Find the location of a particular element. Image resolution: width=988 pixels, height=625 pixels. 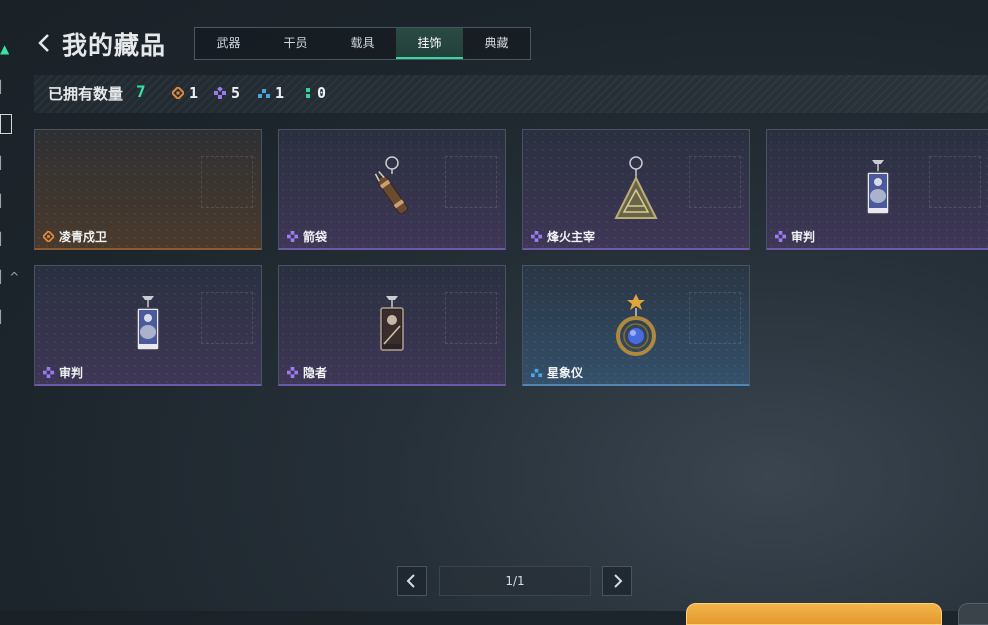

category-tabs: 武器 干员 载具 挂饰 典藏 is located at coordinates (362, 43).